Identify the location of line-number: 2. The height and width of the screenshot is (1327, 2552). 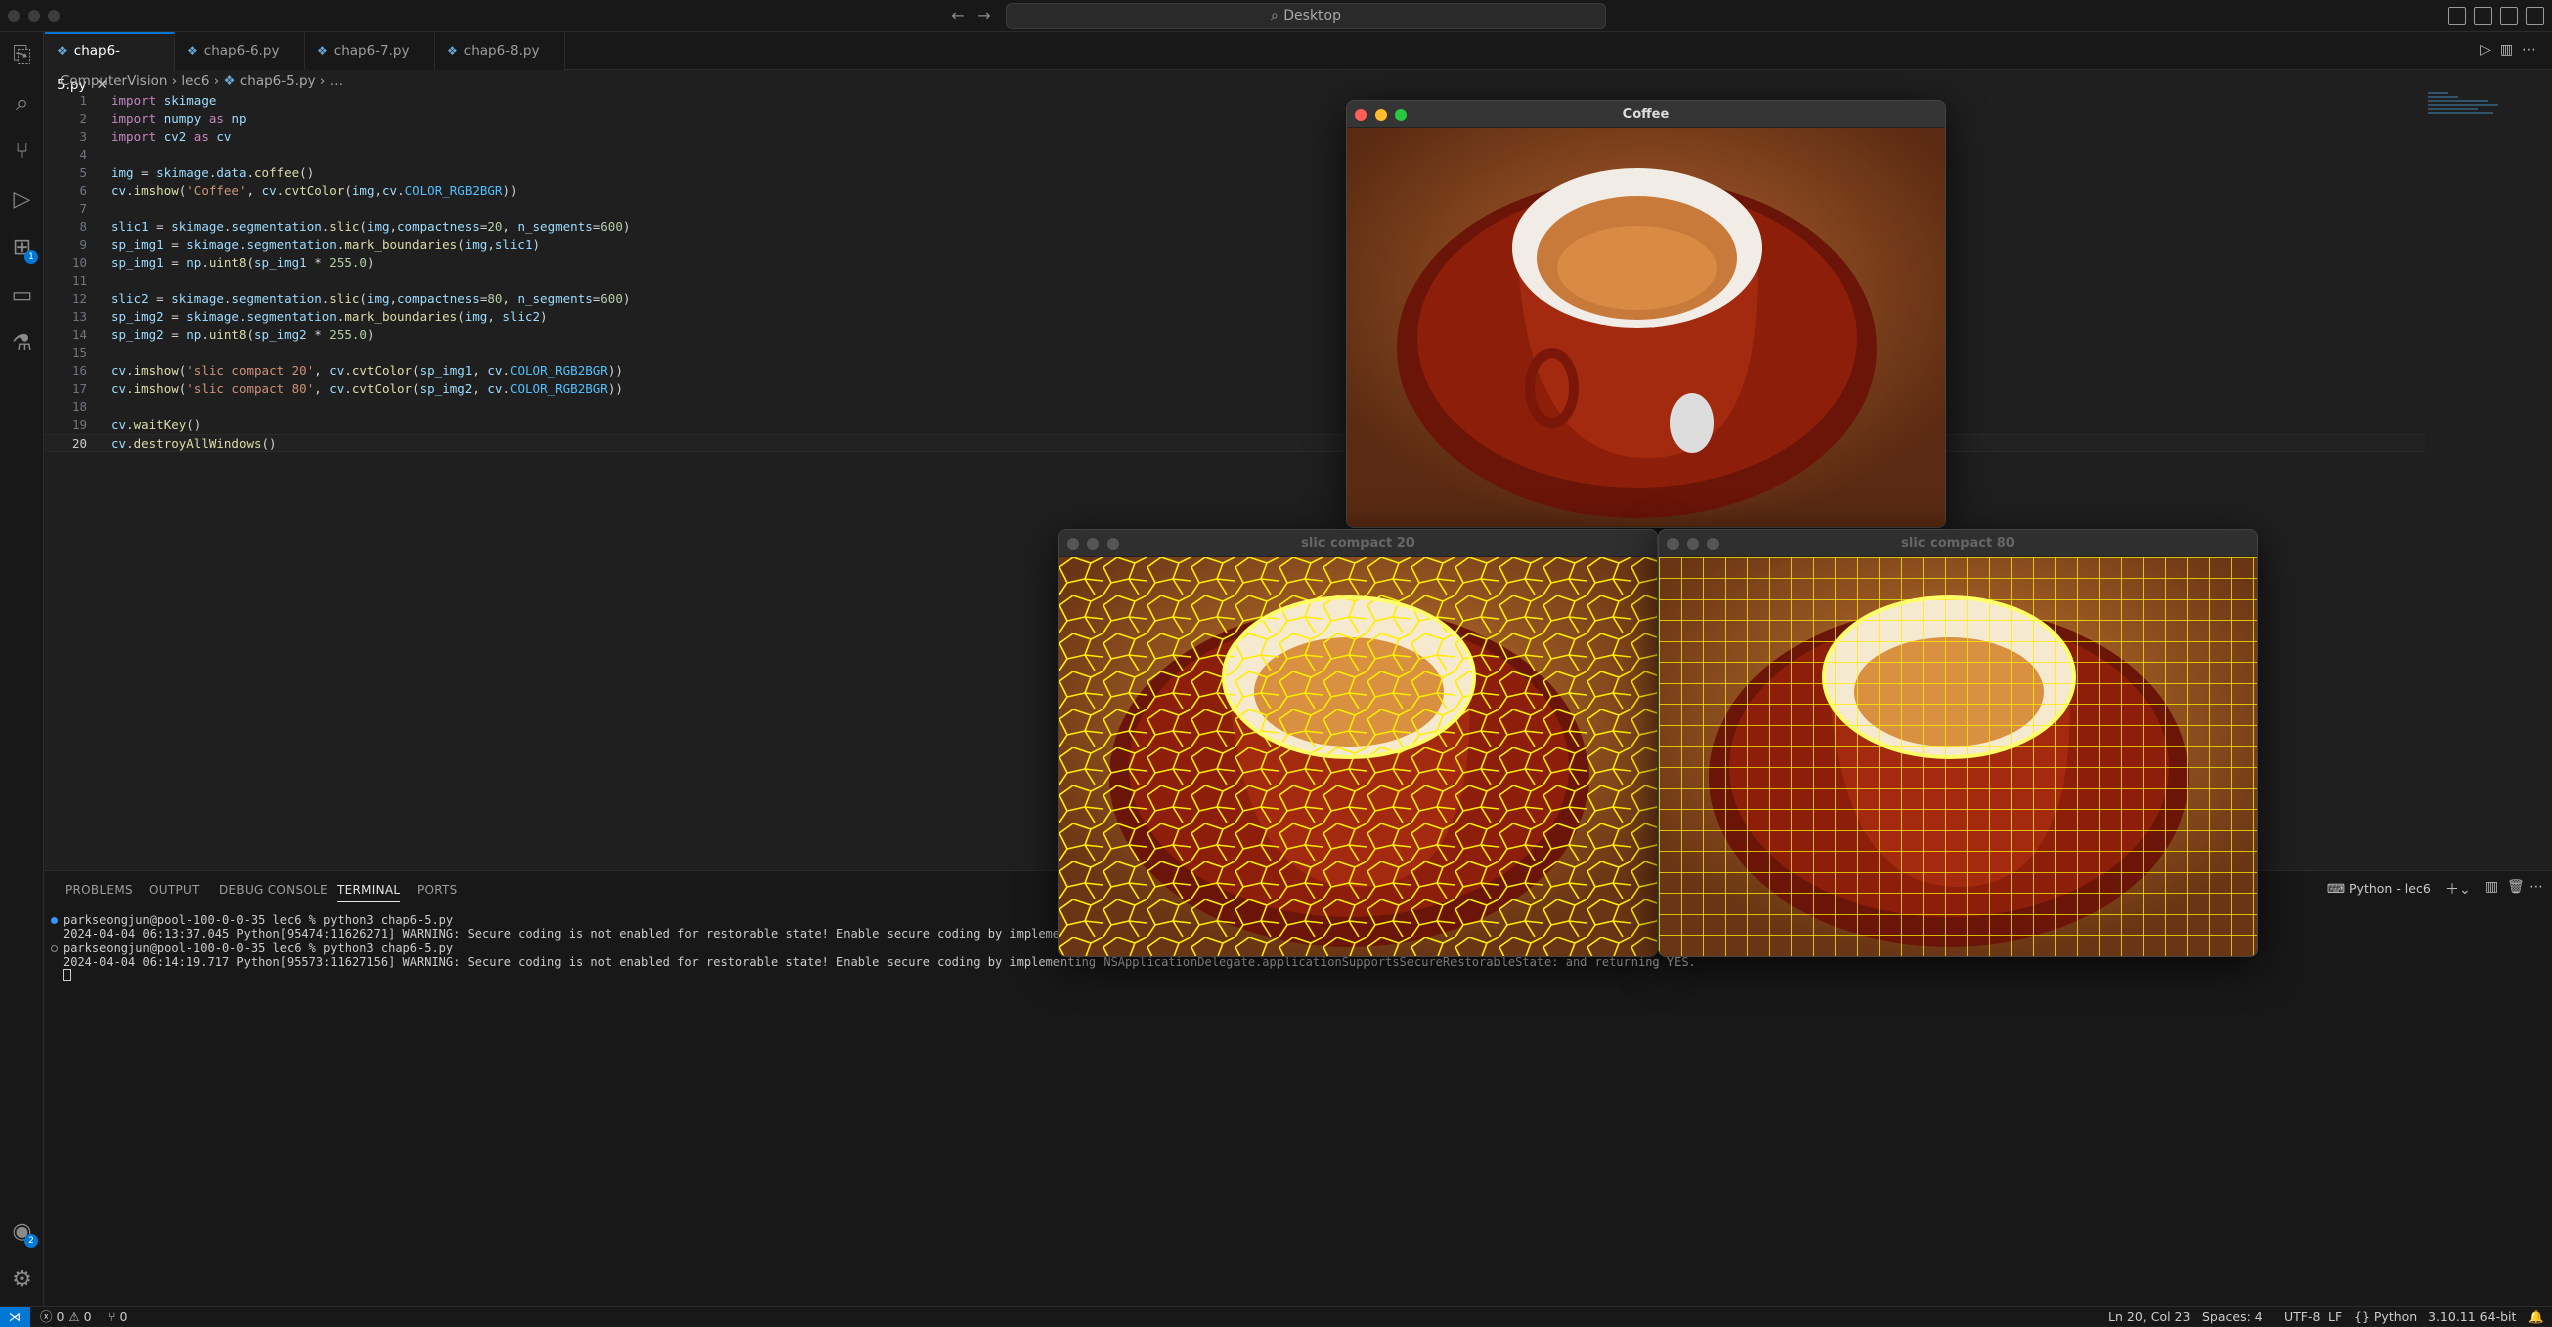
(83, 118).